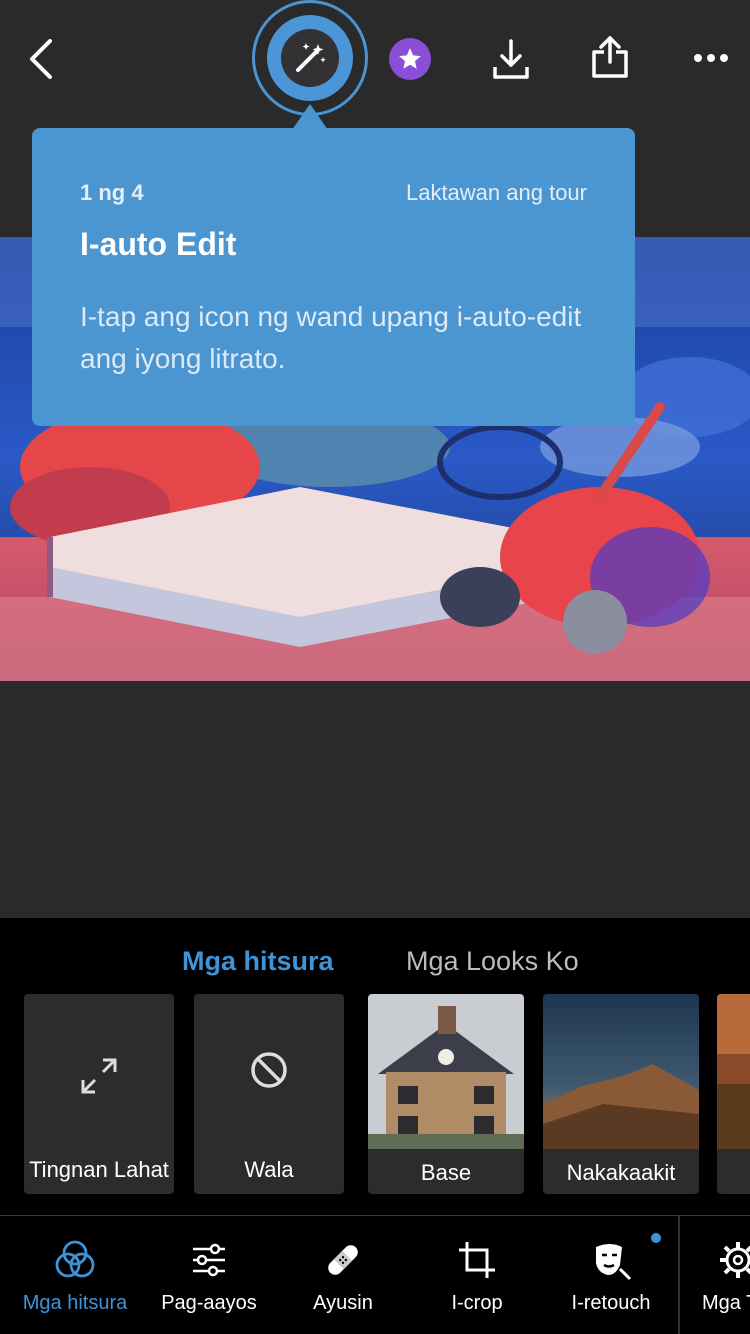  I want to click on tool-heal: Ayusin, so click(343, 1275).